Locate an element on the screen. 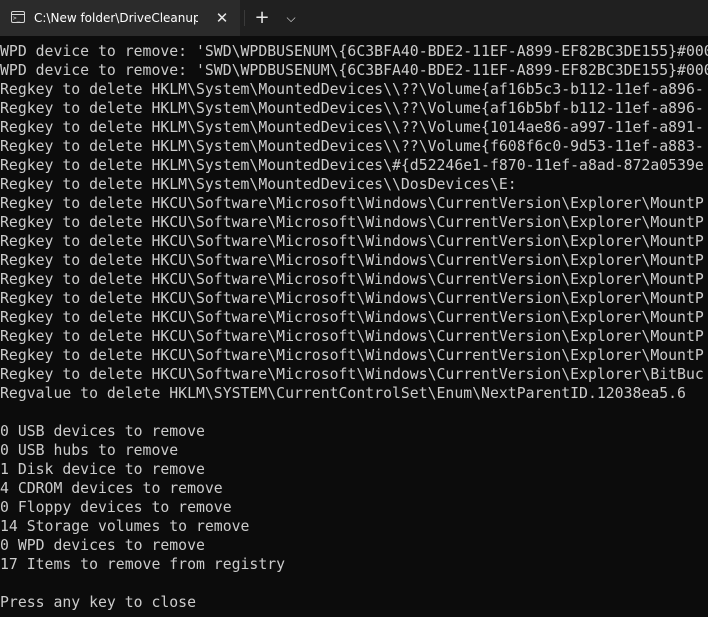 This screenshot has width=708, height=617. terminal-icon: >_ is located at coordinates (18, 17).